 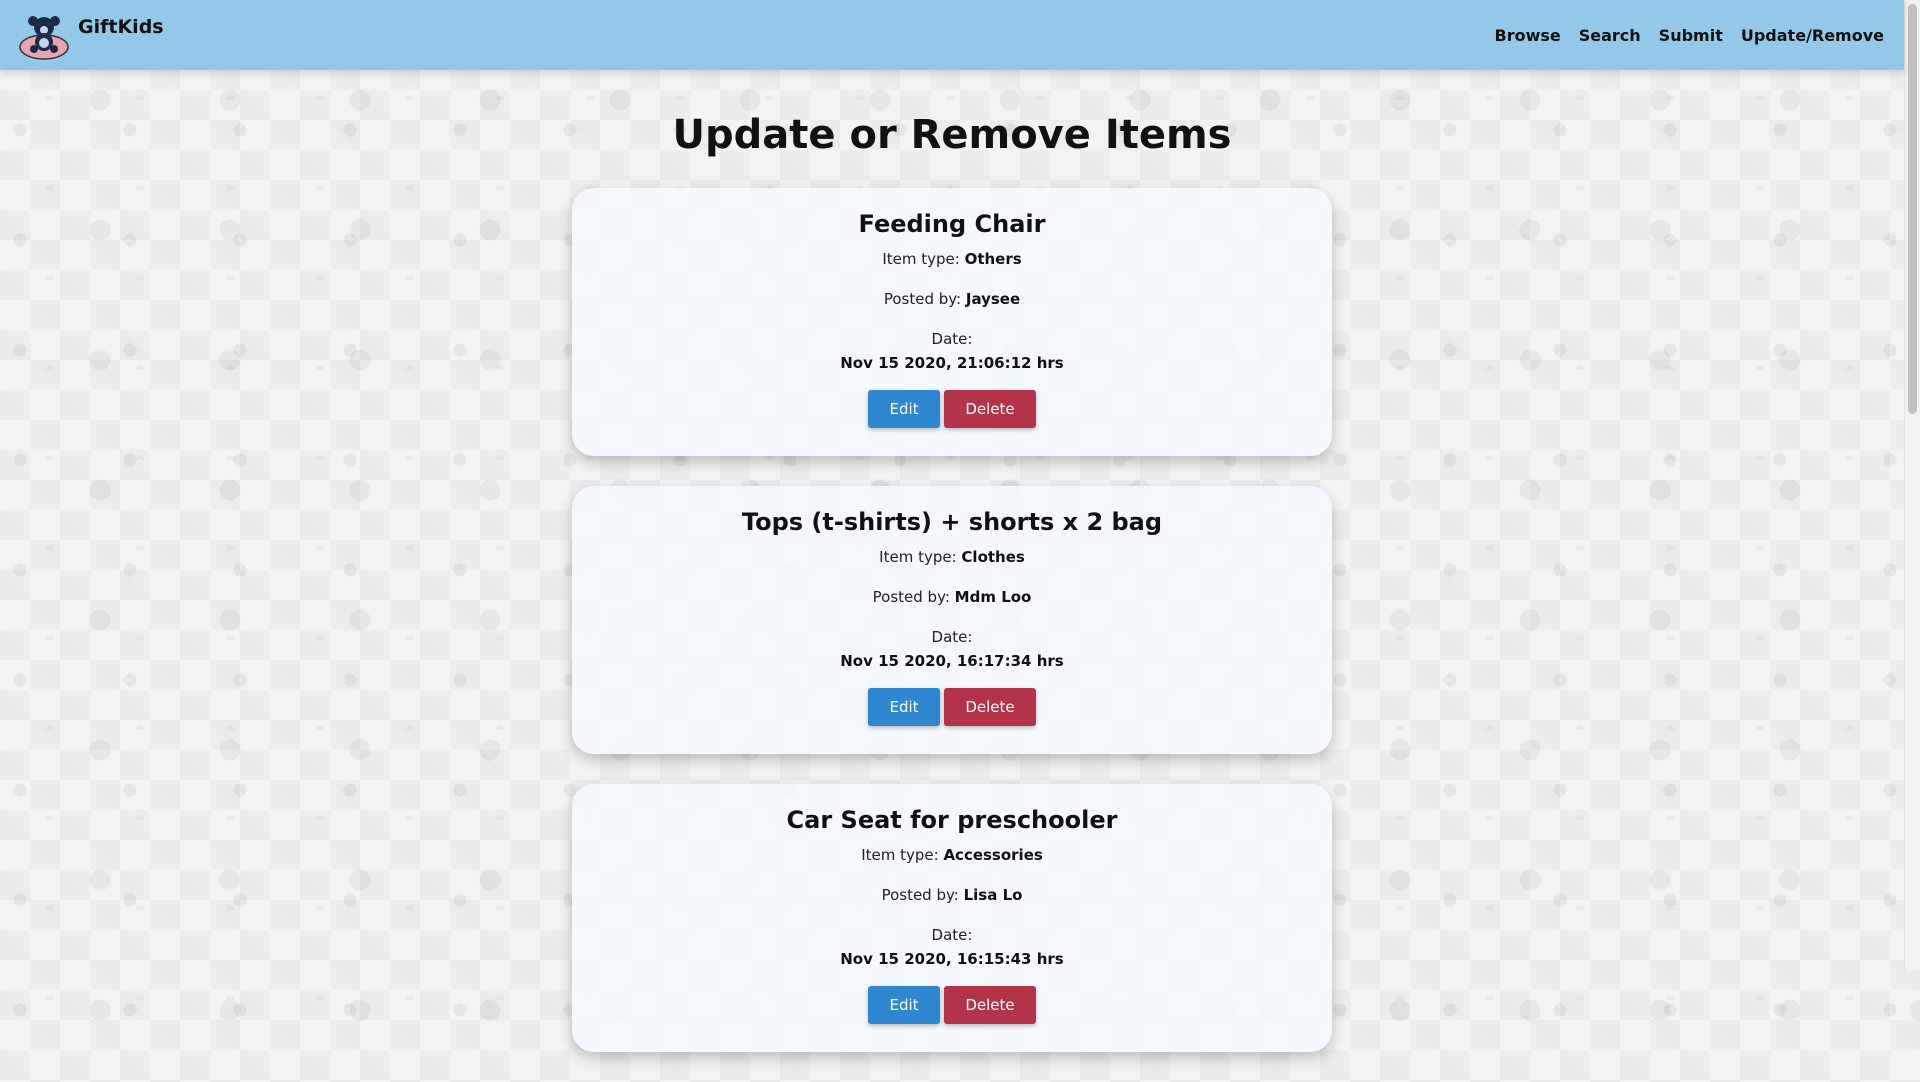 What do you see at coordinates (1610, 35) in the screenshot?
I see `nav-search: Search` at bounding box center [1610, 35].